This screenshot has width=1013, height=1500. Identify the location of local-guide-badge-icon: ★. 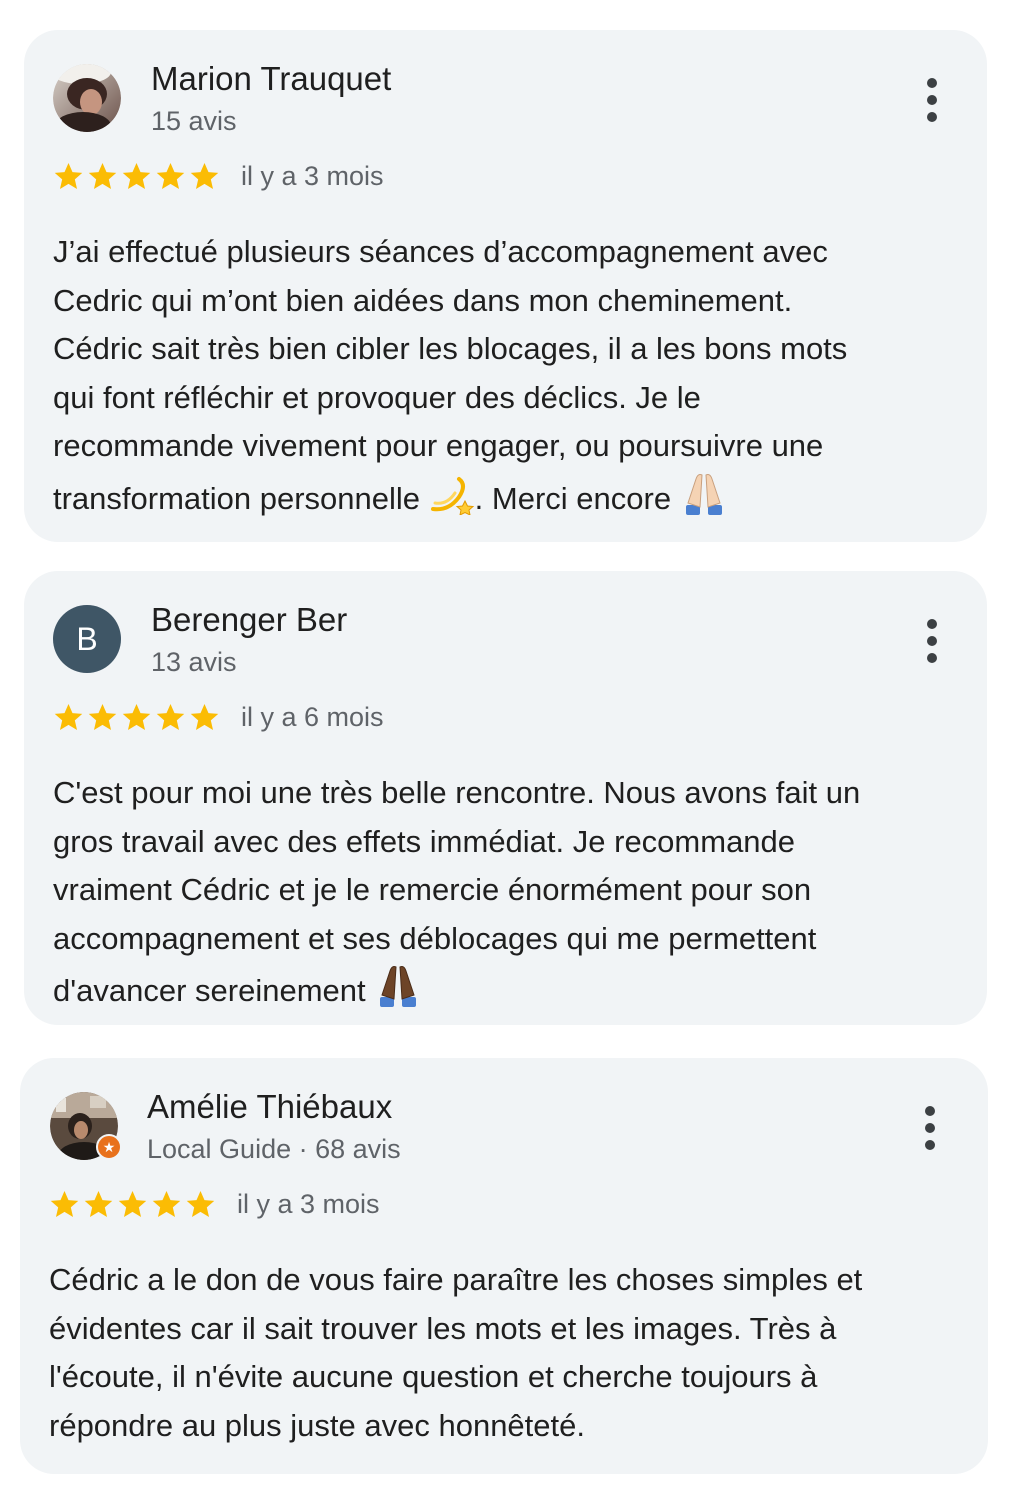
(109, 1147).